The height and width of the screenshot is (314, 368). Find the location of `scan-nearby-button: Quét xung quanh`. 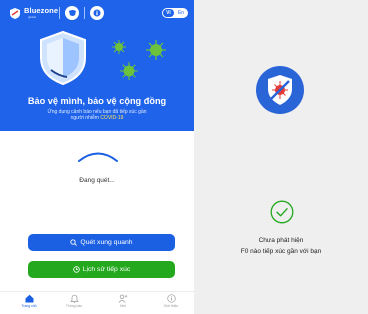

scan-nearby-button: Quét xung quanh is located at coordinates (101, 242).